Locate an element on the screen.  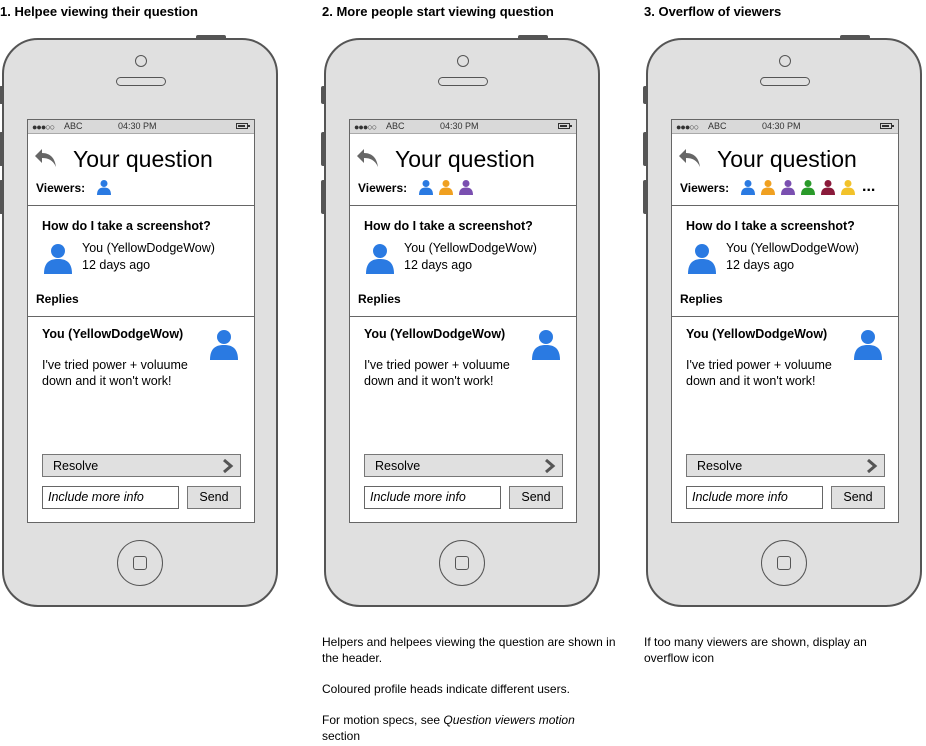
panel-title: 2. More people start viewing question is located at coordinates (438, 11).